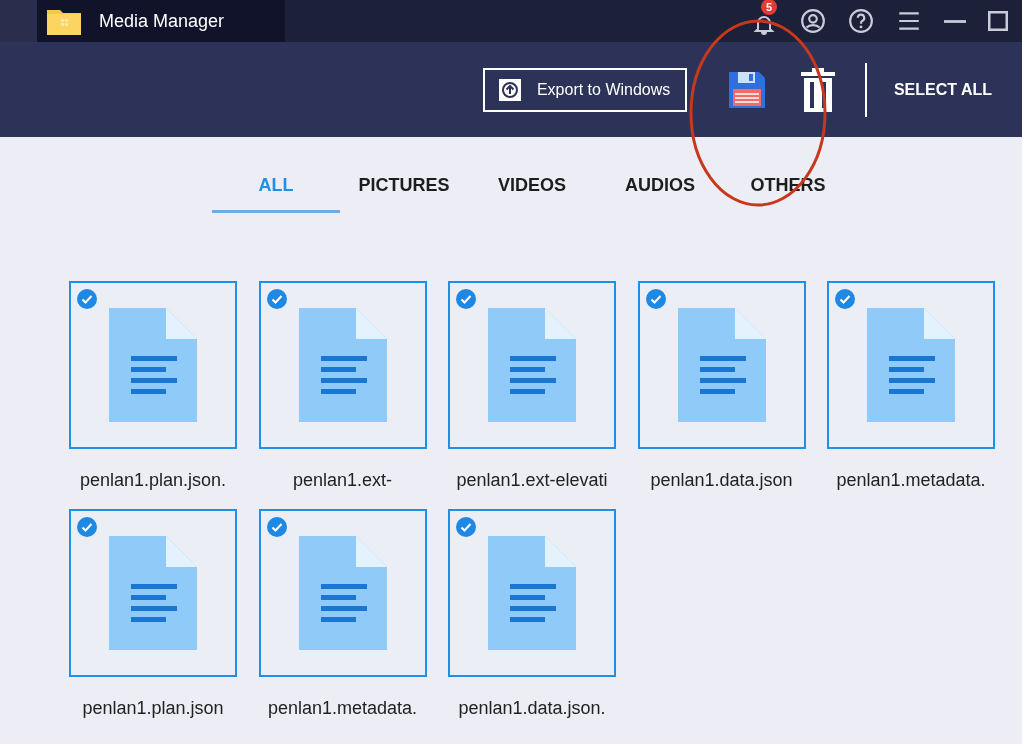 This screenshot has width=1022, height=744. Describe the element at coordinates (942, 89) in the screenshot. I see `select-all-button: SELECT ALL` at that location.